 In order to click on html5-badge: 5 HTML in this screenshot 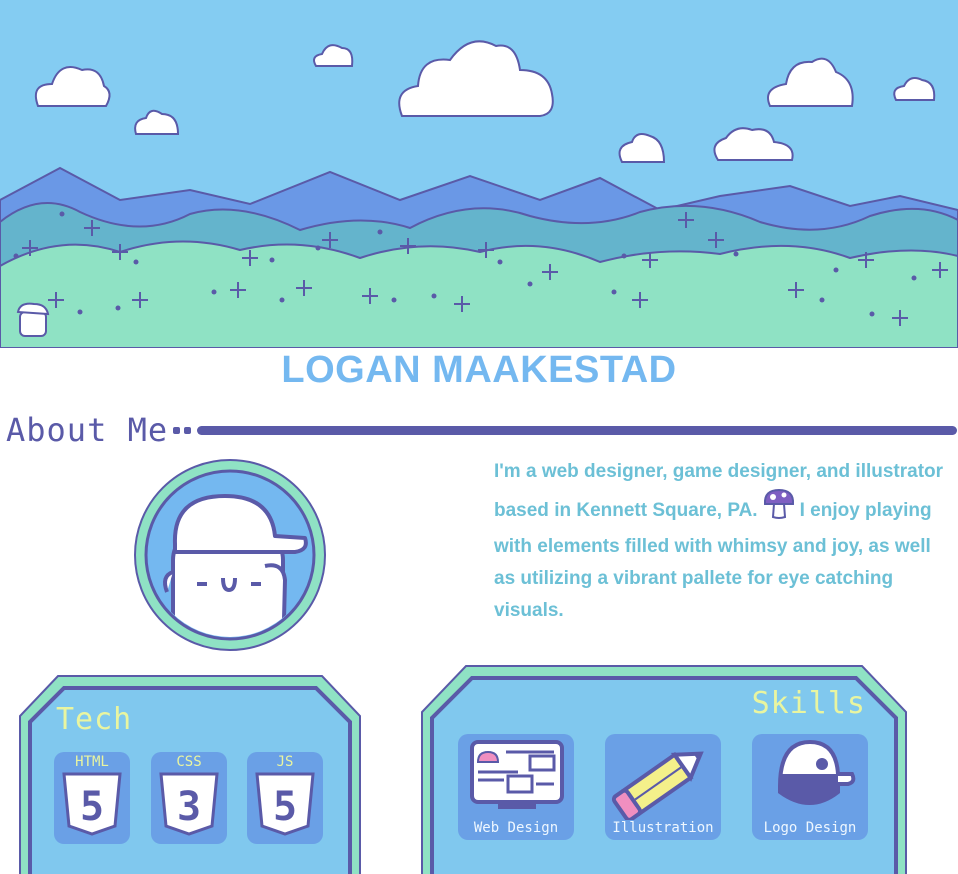, I will do `click(92, 798)`.